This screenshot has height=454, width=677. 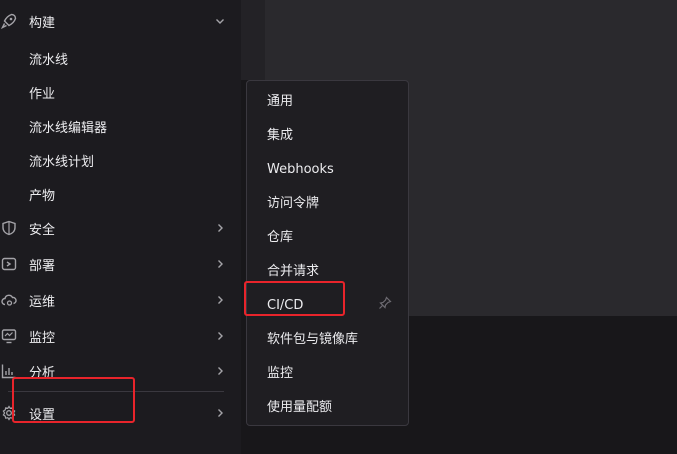 I want to click on sidebar-subitem-pipelines: 流水线, so click(x=120, y=58).